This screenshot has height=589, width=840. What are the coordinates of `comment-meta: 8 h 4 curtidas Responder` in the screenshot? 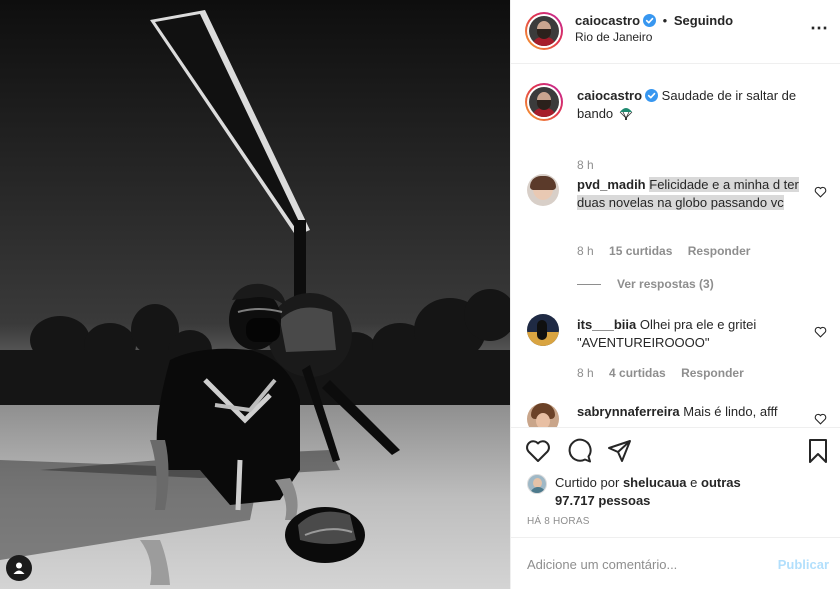 It's located at (666, 373).